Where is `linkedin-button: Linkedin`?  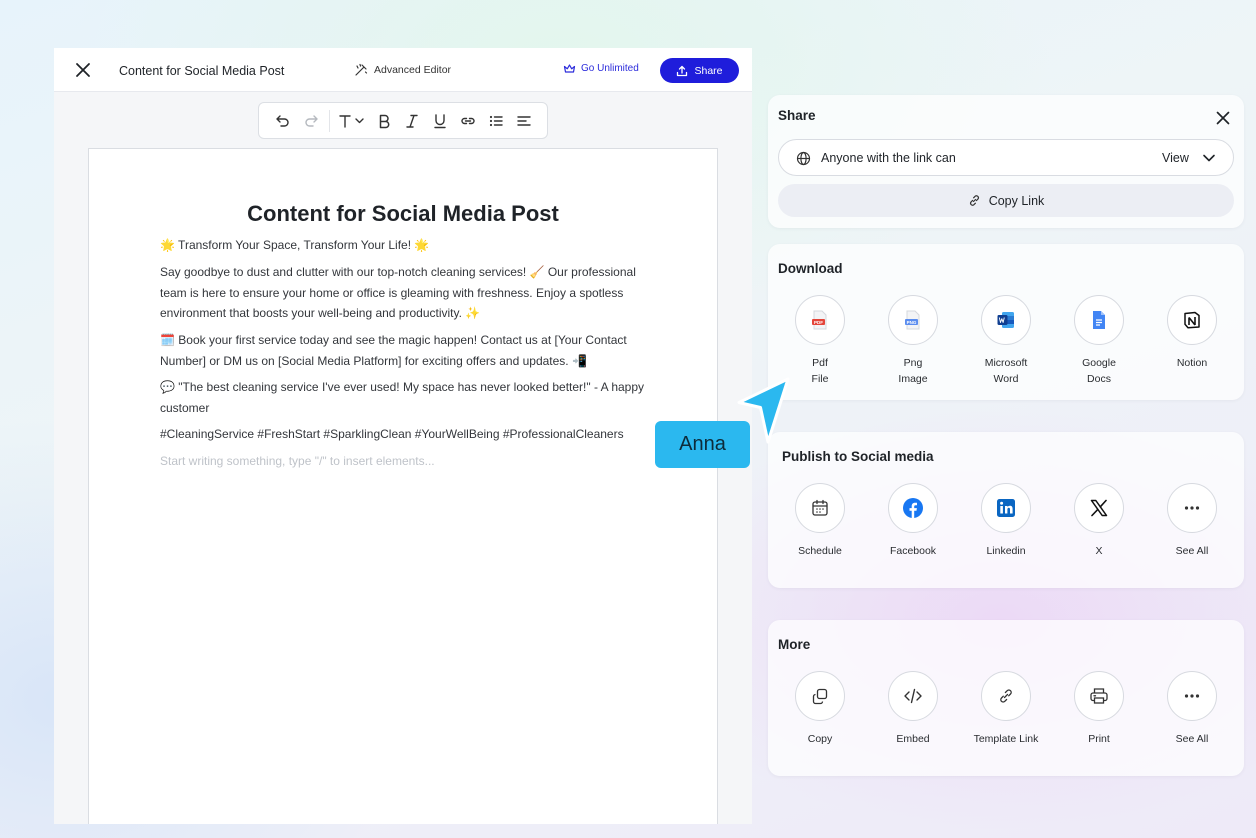 linkedin-button: Linkedin is located at coordinates (1006, 521).